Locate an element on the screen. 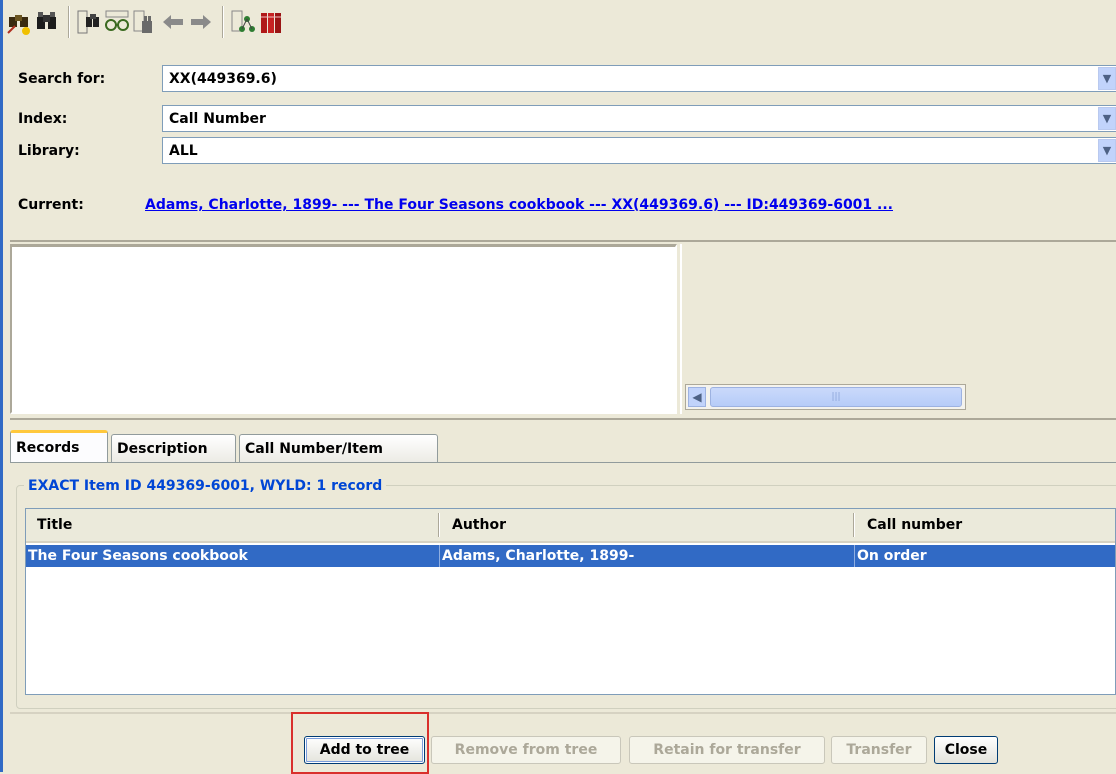 The width and height of the screenshot is (1116, 774). splitter is located at coordinates (563, 241).